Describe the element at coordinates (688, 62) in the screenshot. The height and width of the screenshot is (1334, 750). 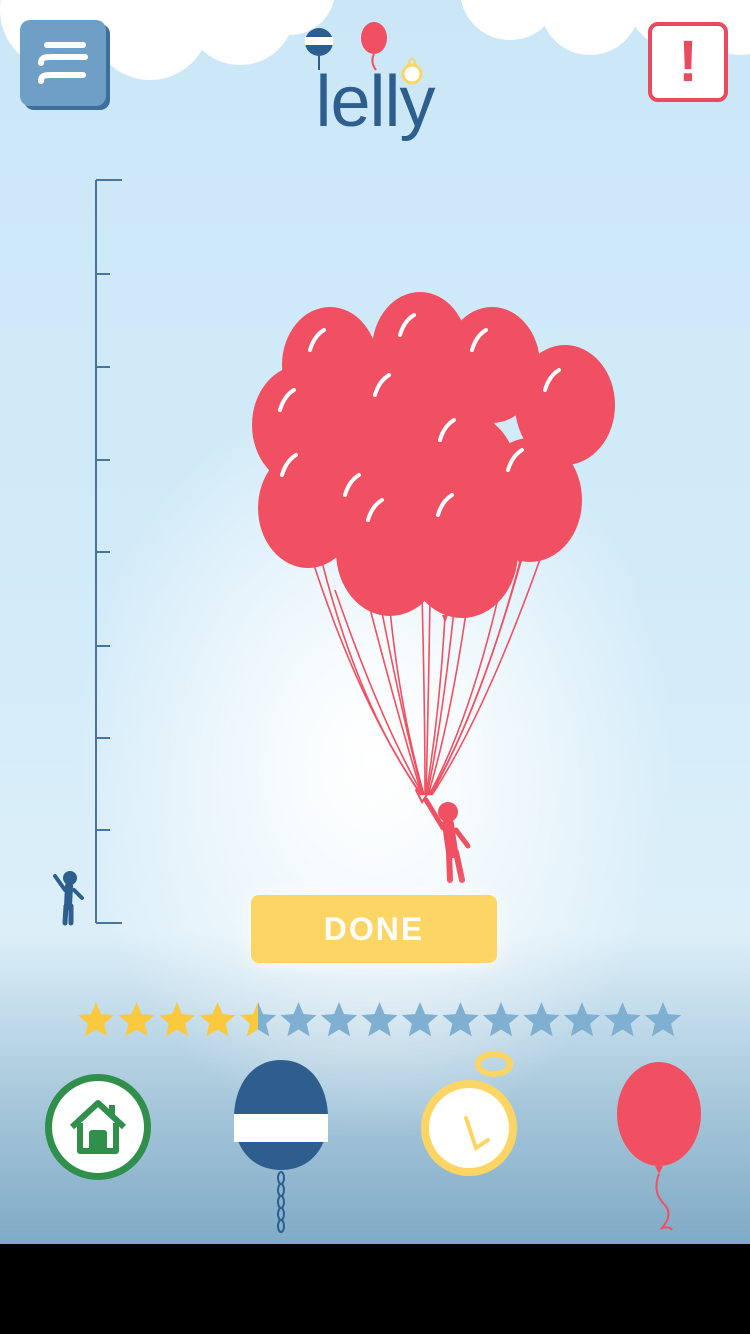
I see `alert-button: !` at that location.